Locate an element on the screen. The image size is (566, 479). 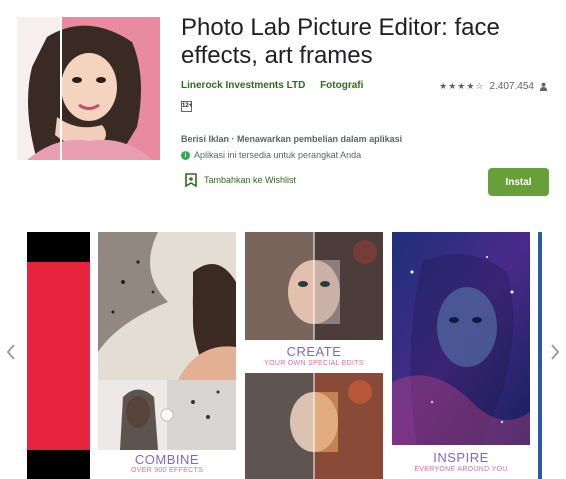
install-button: Instal is located at coordinates (518, 182).